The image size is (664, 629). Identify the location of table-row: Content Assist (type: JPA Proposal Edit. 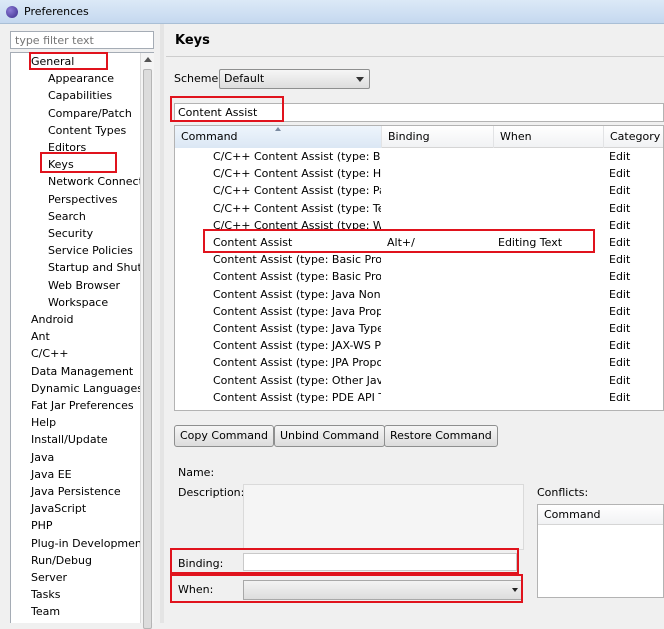
(419, 362).